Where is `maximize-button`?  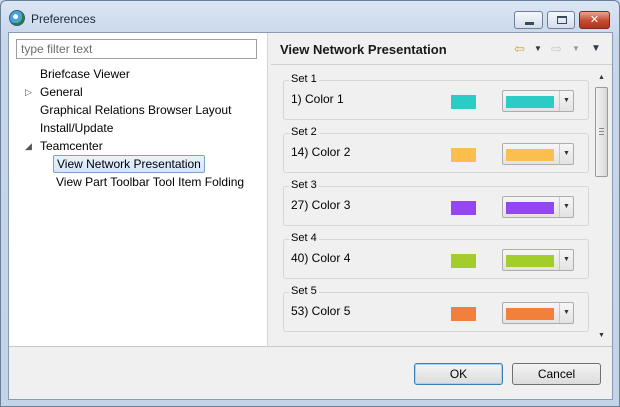 maximize-button is located at coordinates (561, 20).